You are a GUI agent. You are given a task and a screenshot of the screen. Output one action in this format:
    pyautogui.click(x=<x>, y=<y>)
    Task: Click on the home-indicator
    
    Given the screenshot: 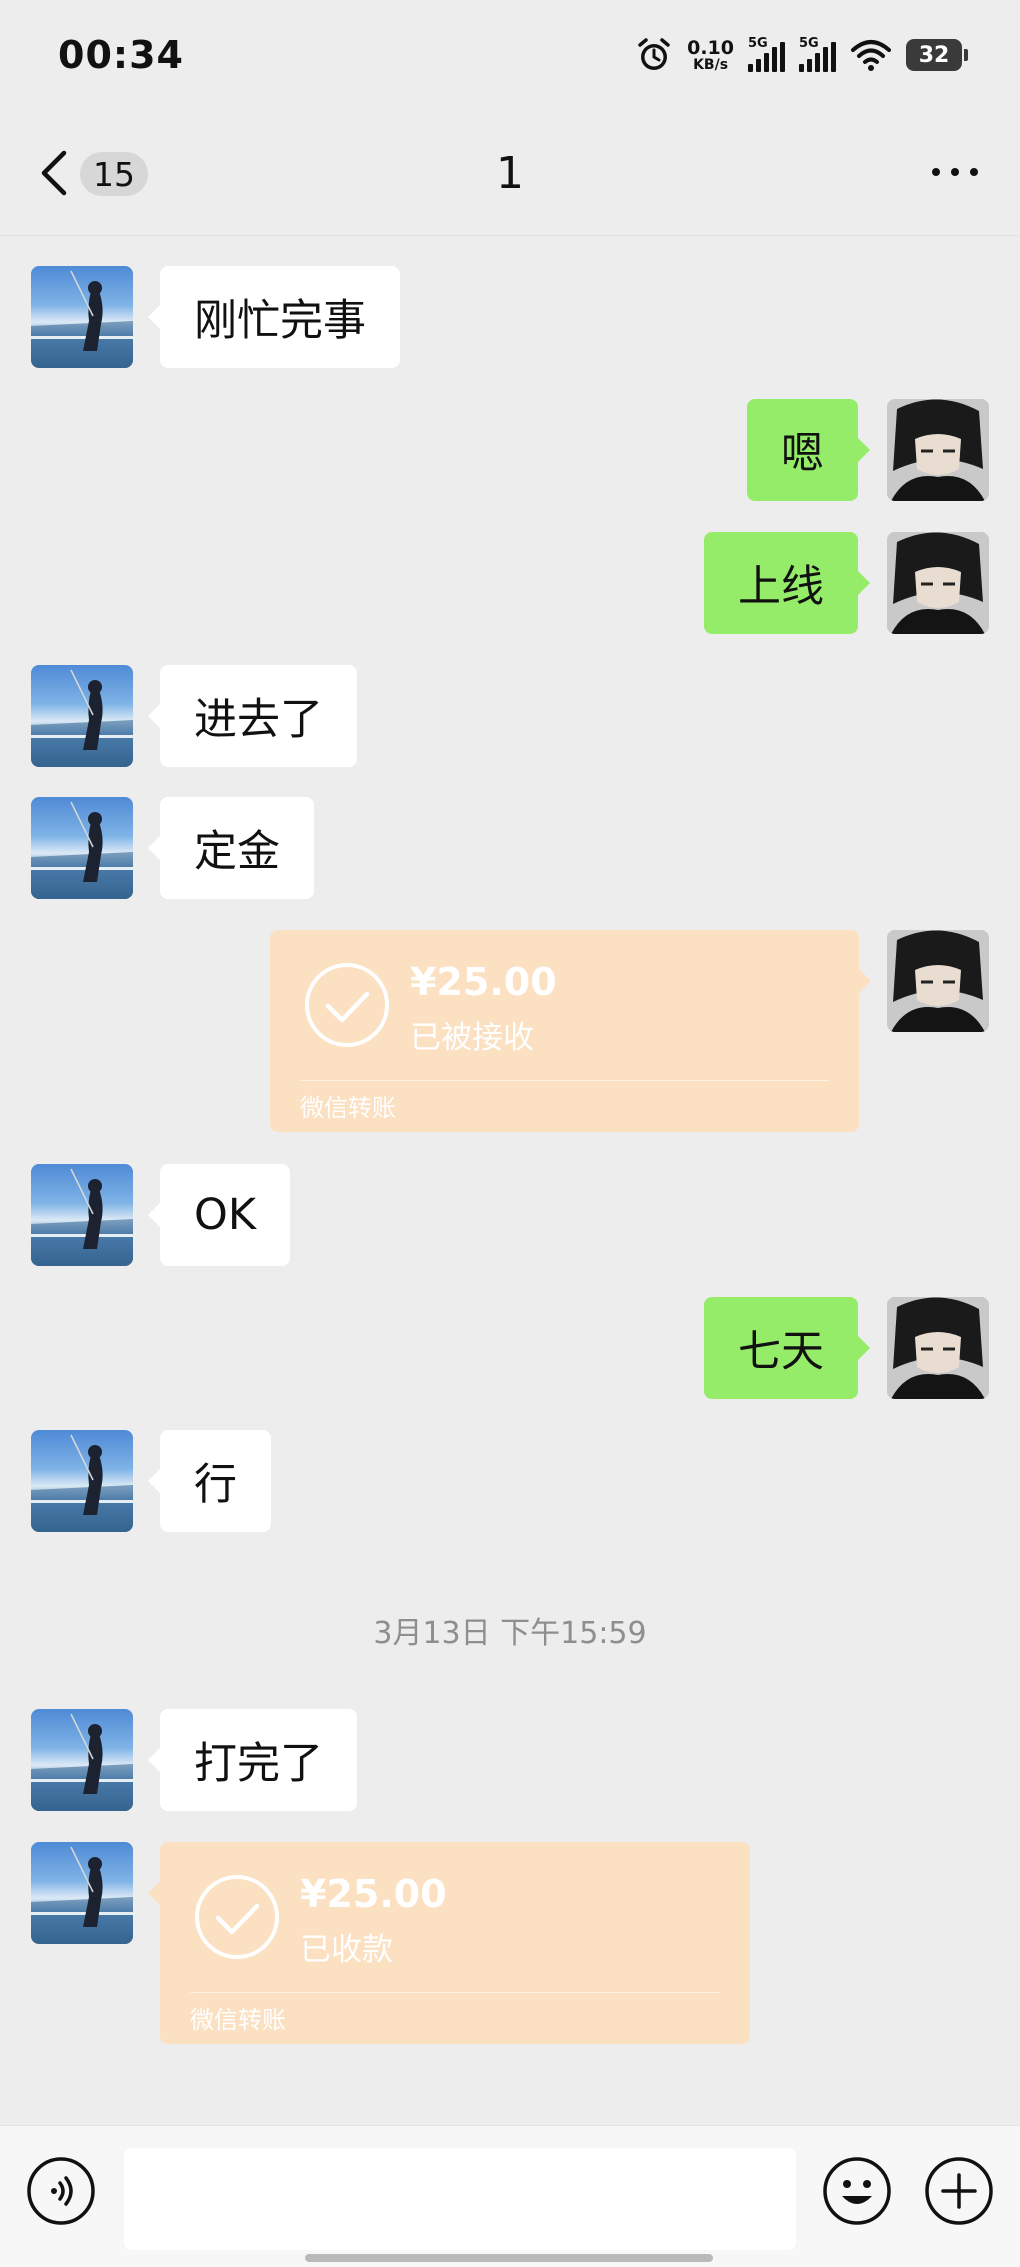 What is the action you would take?
    pyautogui.click(x=509, y=2258)
    